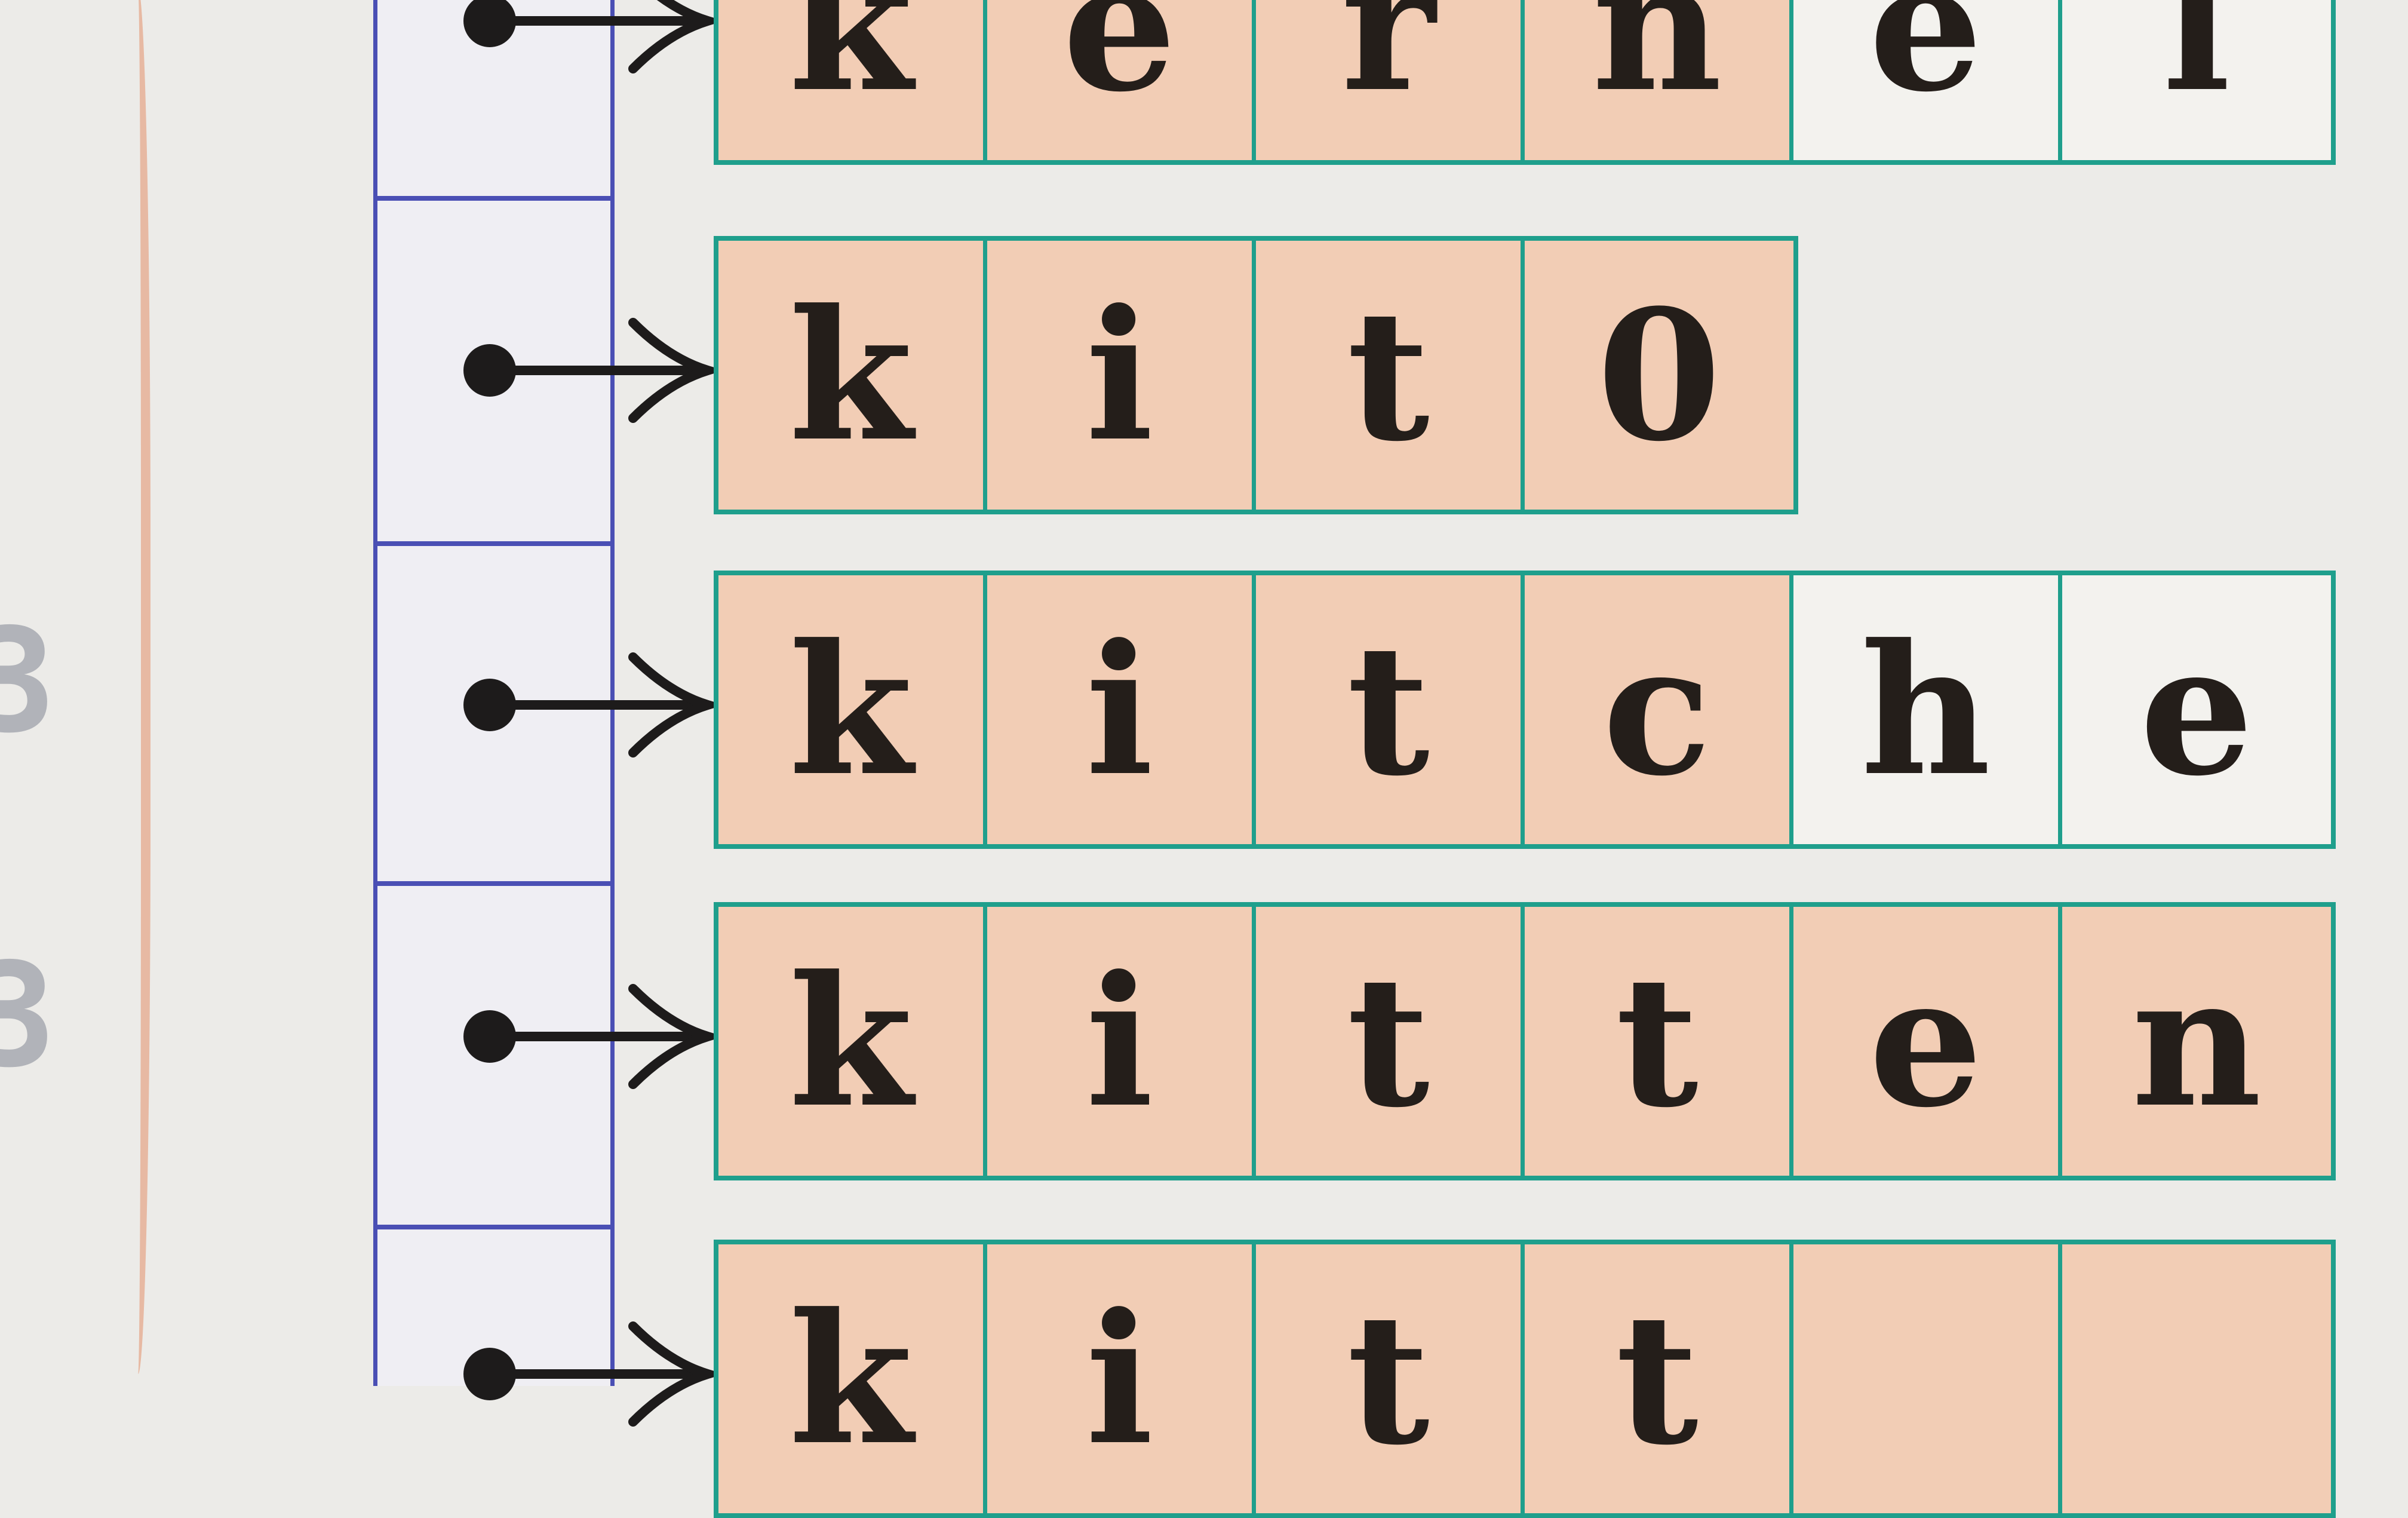 This screenshot has height=1518, width=2408. I want to click on row-kitten: kitten, so click(1525, 1041).